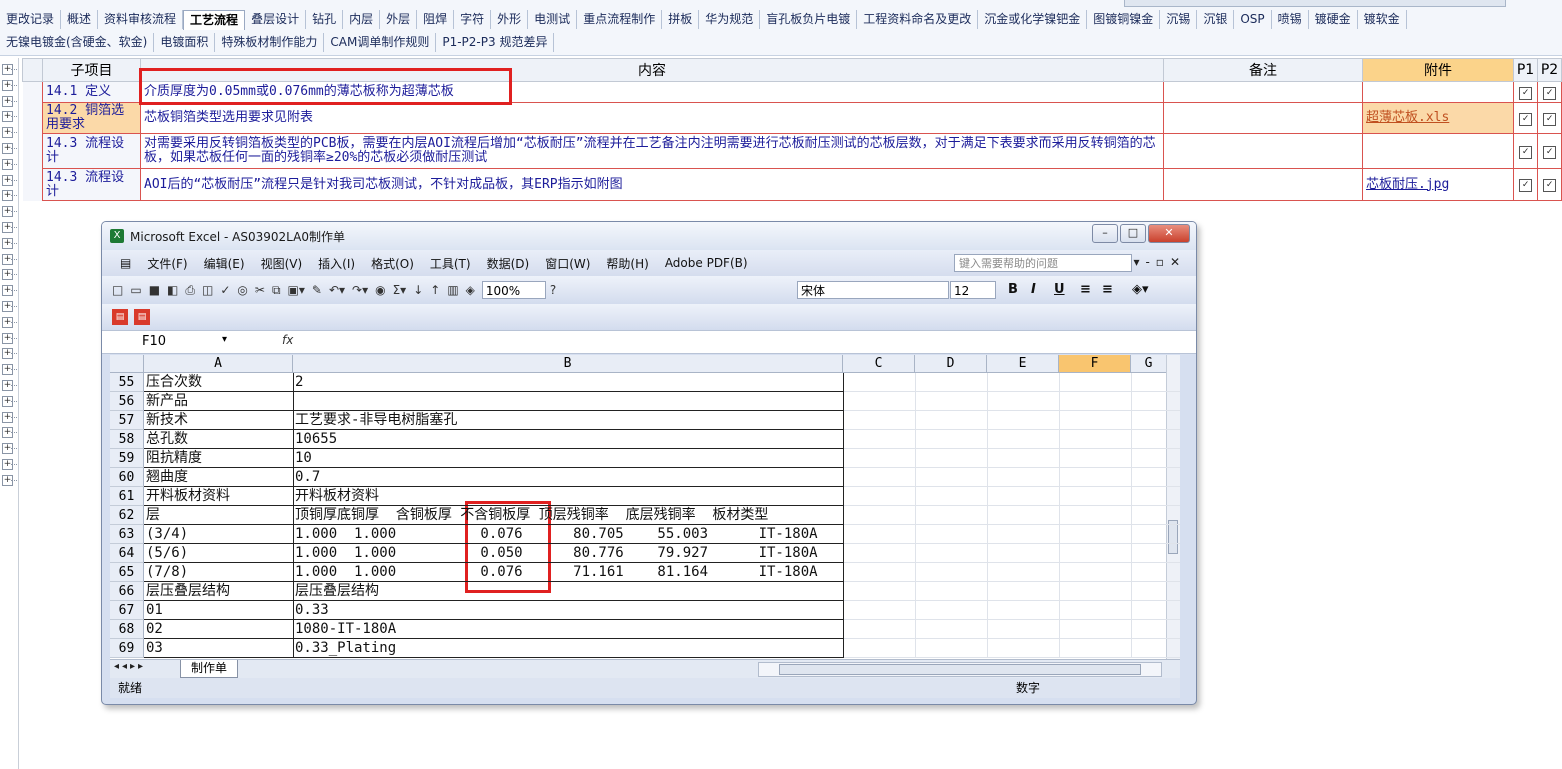 The height and width of the screenshot is (769, 1562). I want to click on row-header: 64, so click(127, 553).